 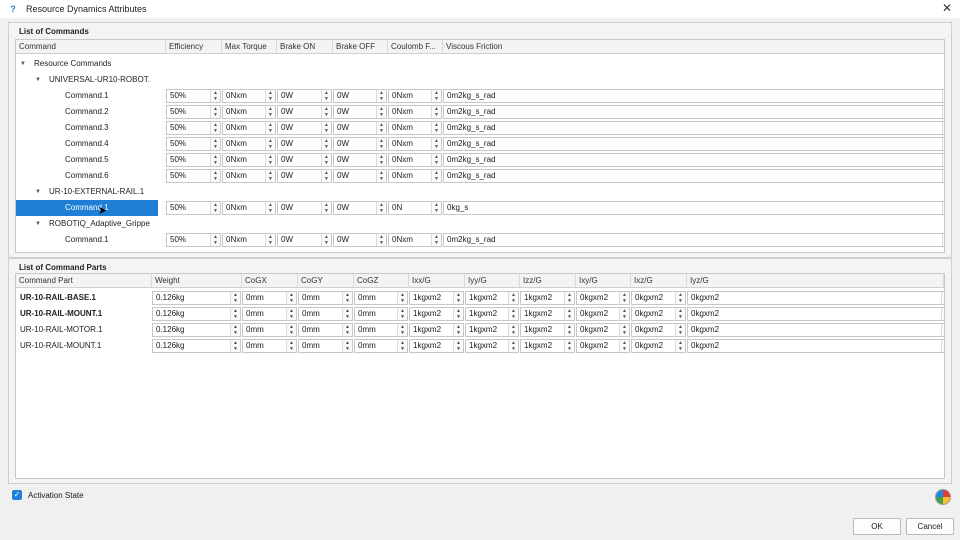 I want to click on cogx-stepper: 0mm ▲ ▼, so click(x=269, y=298).